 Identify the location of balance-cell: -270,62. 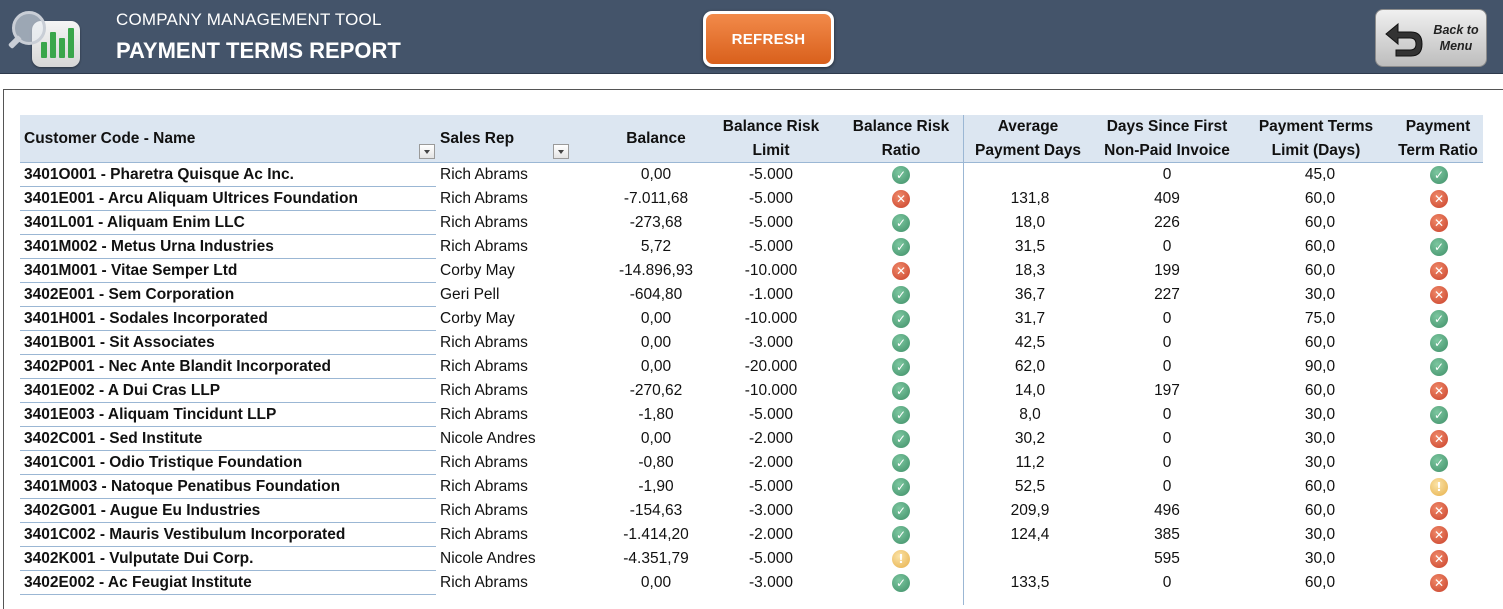
(656, 390).